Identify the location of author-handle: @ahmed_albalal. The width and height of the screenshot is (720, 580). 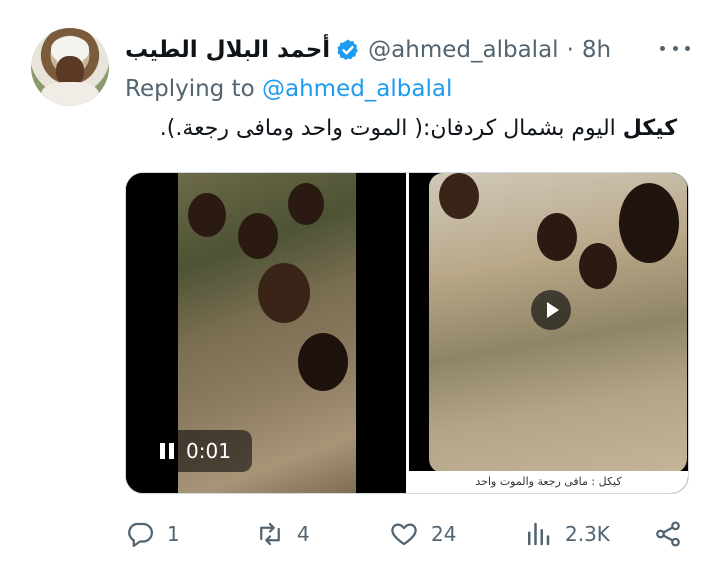
(463, 50).